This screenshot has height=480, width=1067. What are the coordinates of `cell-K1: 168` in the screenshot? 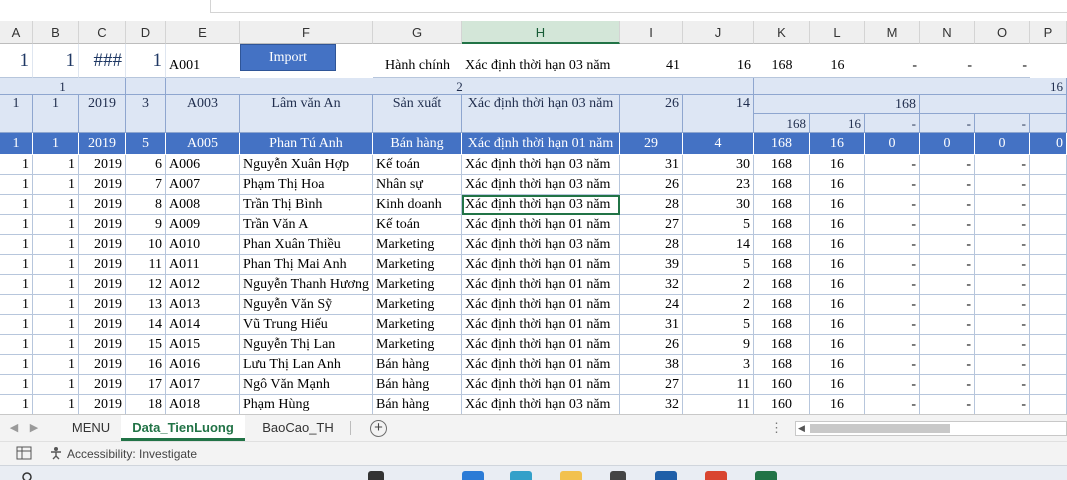 It's located at (782, 66).